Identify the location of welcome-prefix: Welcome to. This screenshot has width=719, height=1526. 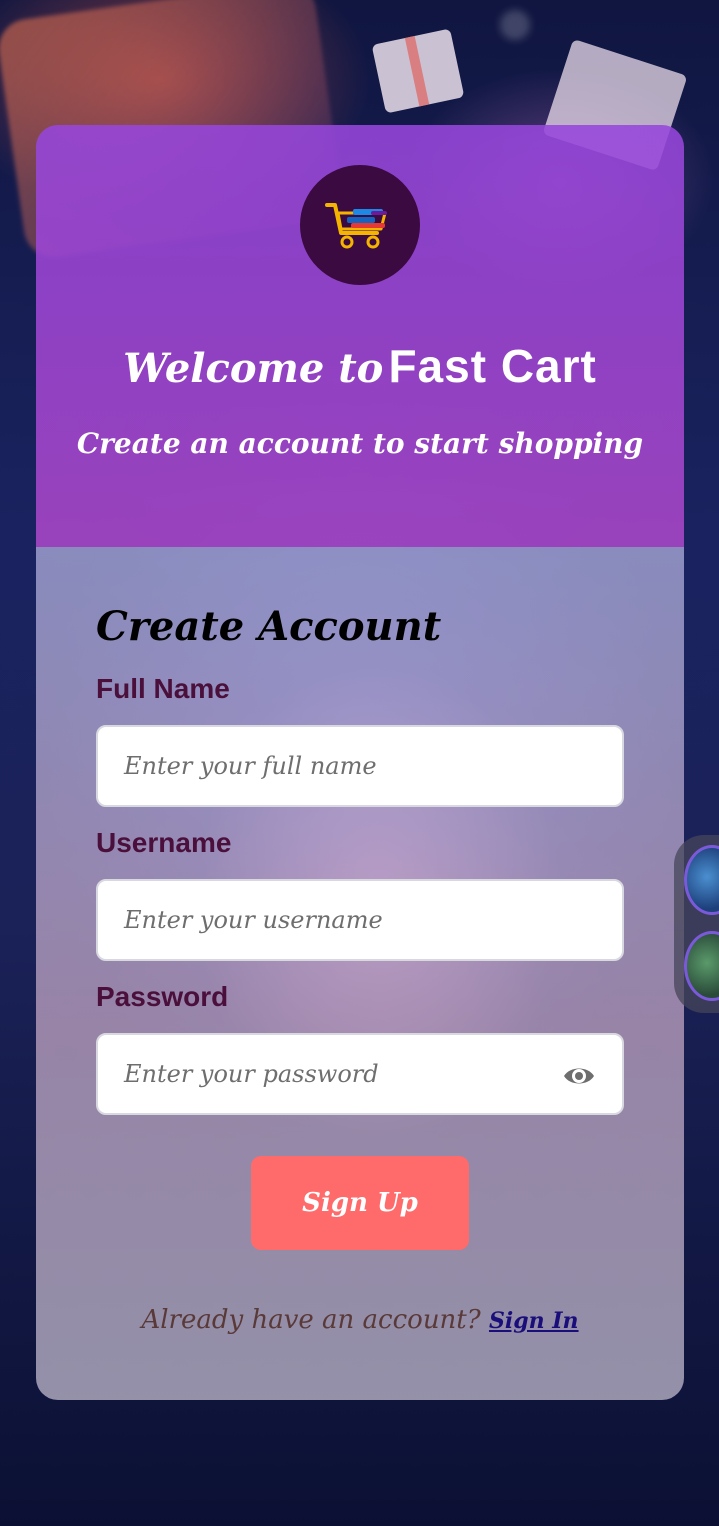
(253, 368).